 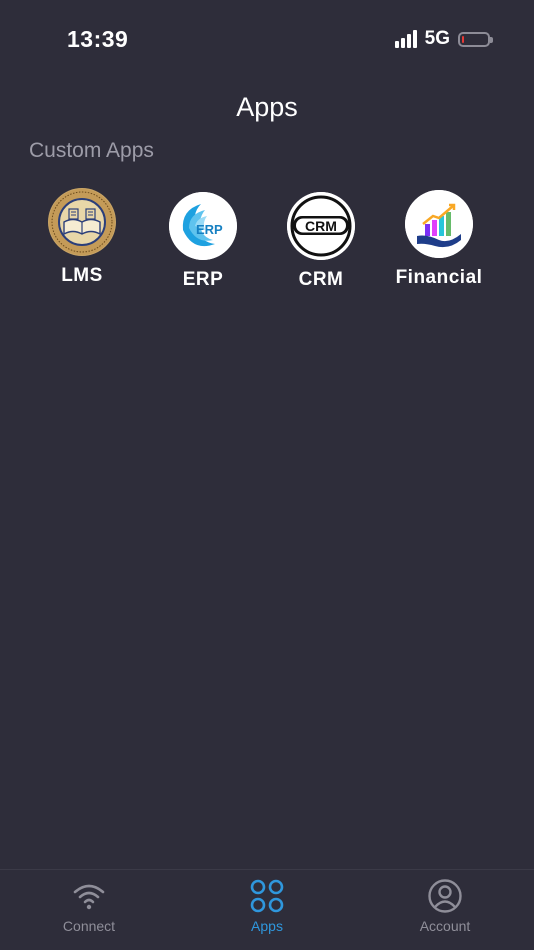 I want to click on battery-icon, so click(x=475, y=39).